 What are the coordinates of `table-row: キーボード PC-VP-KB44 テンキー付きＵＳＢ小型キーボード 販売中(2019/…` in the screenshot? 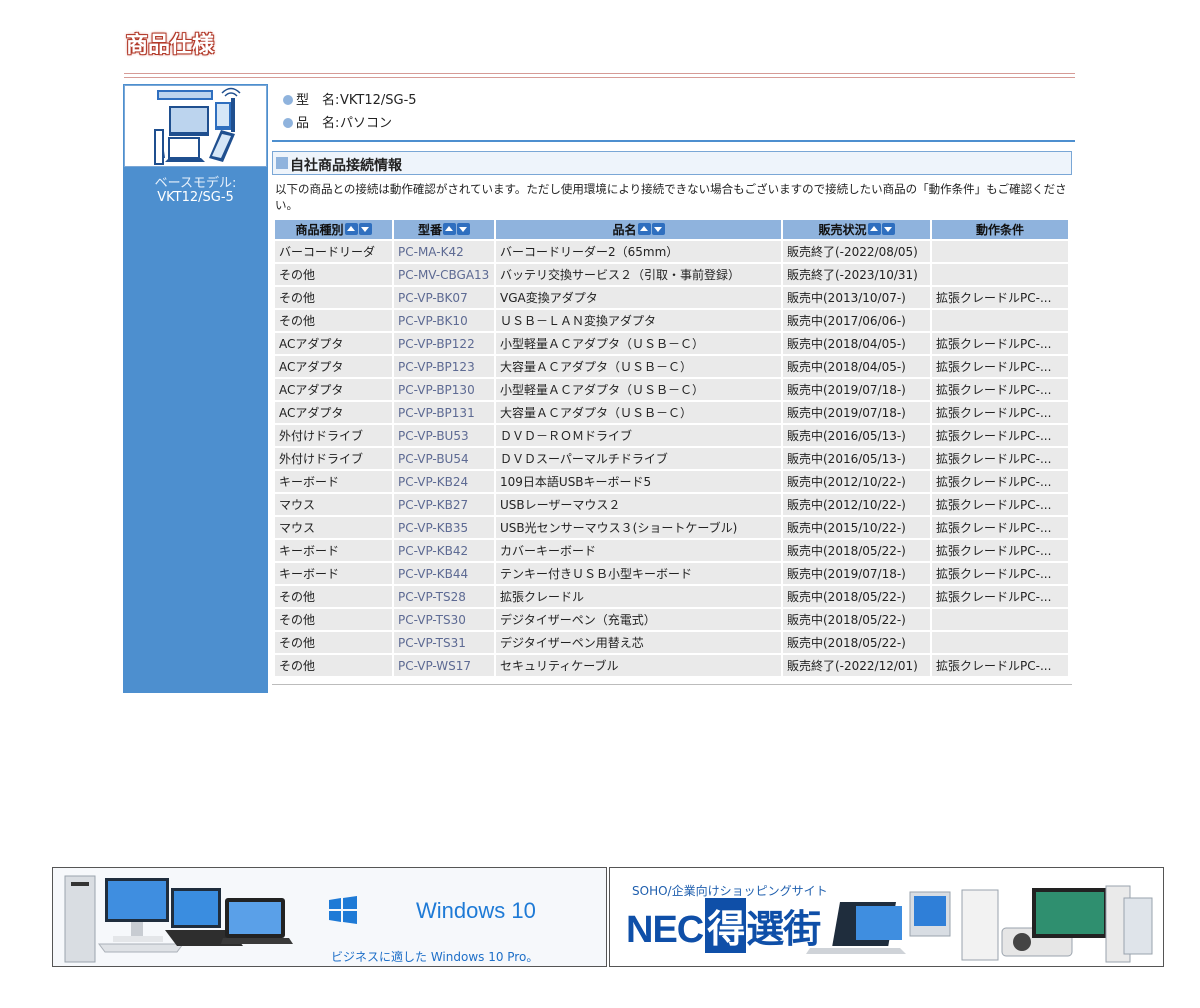 It's located at (671, 573).